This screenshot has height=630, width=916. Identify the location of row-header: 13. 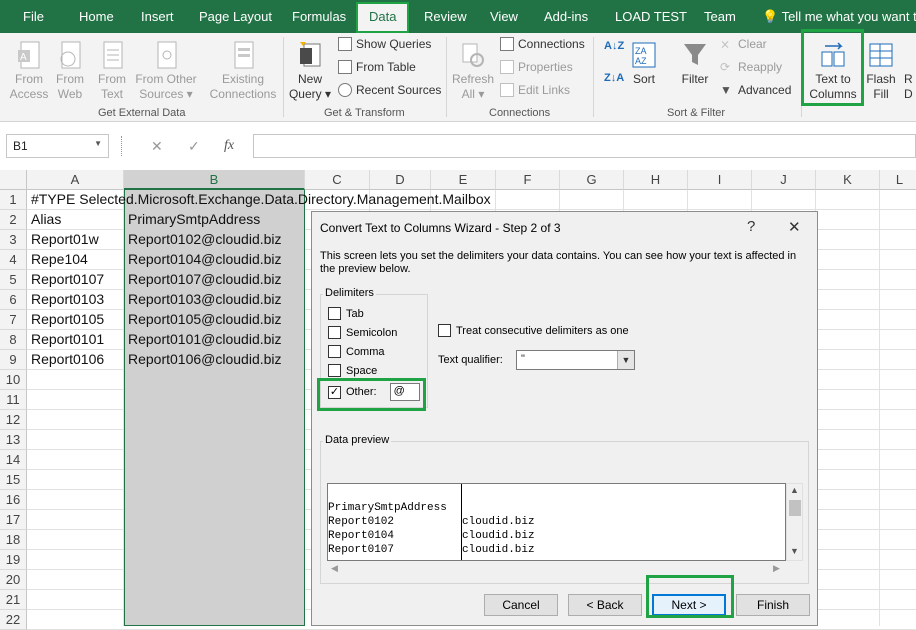
(13, 440).